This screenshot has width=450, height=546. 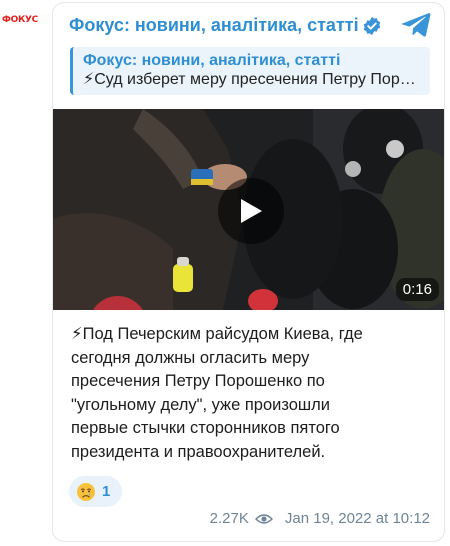 I want to click on reply-title: Фокус: новини, аналітика, статті, so click(x=212, y=60).